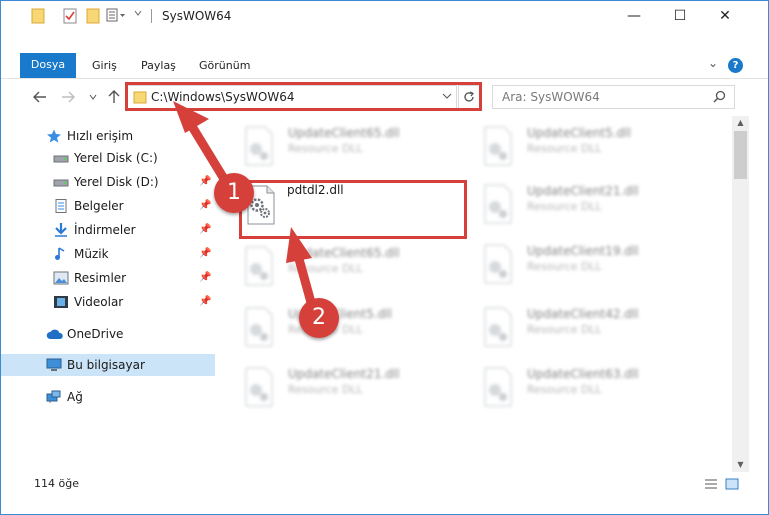  Describe the element at coordinates (319, 318) in the screenshot. I see `step-2-badge: 2` at that location.